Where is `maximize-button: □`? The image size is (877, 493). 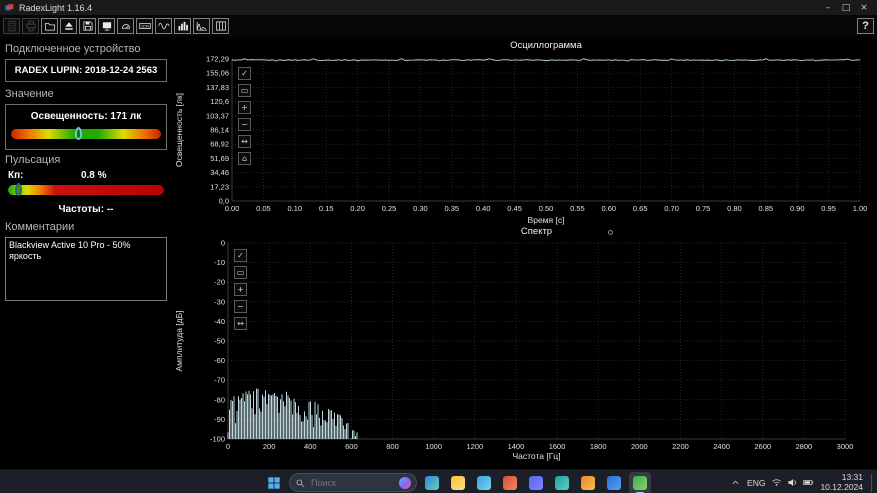 maximize-button: □ is located at coordinates (846, 8).